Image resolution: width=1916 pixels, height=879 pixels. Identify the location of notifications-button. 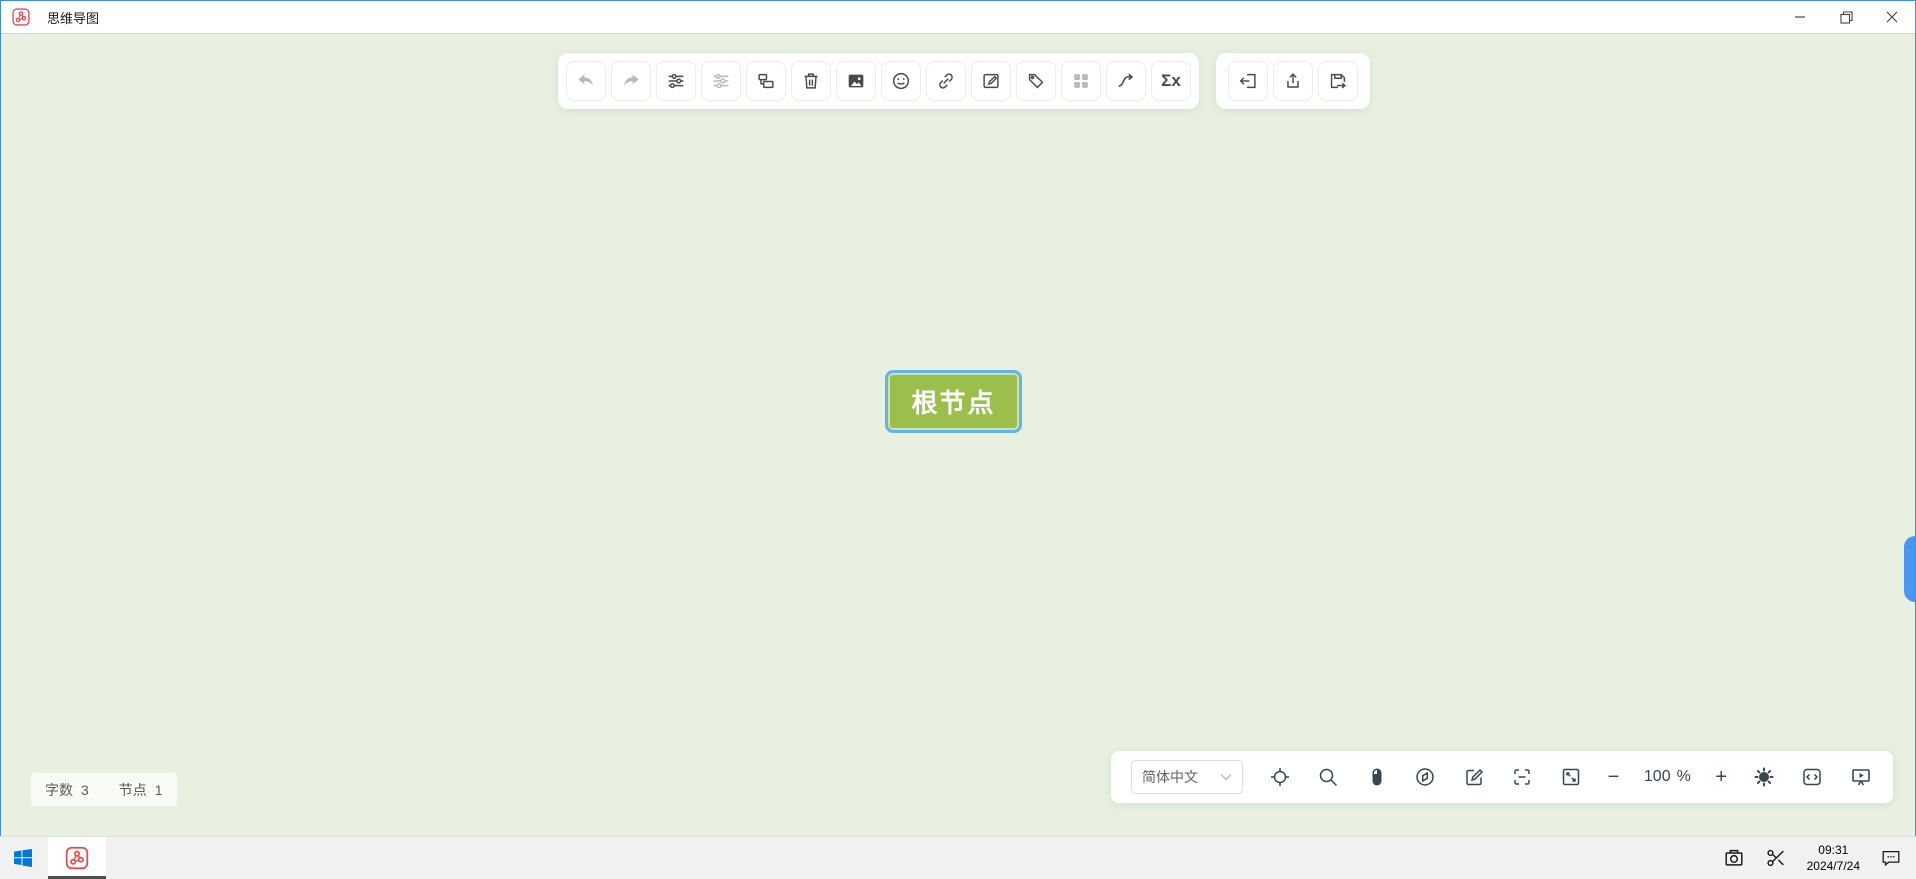
(1891, 858).